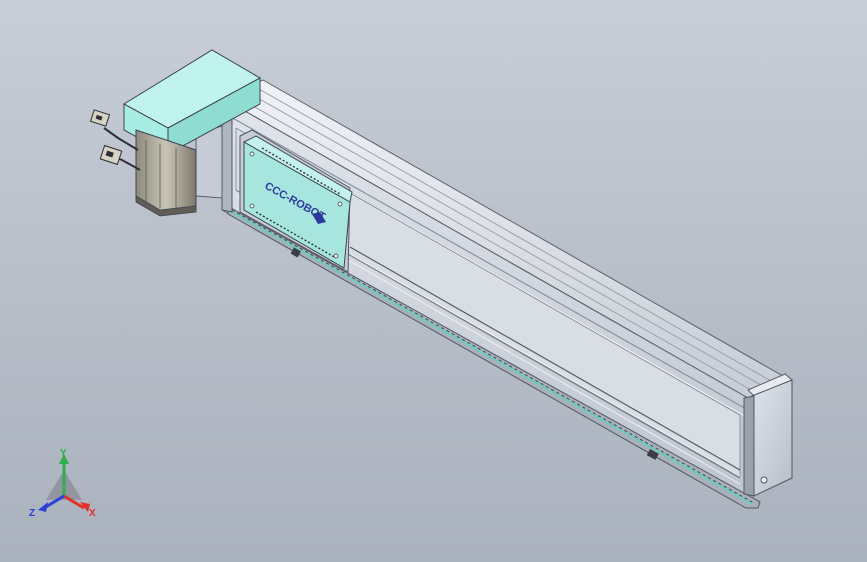  What do you see at coordinates (63, 453) in the screenshot?
I see `y-axis-label: Y` at bounding box center [63, 453].